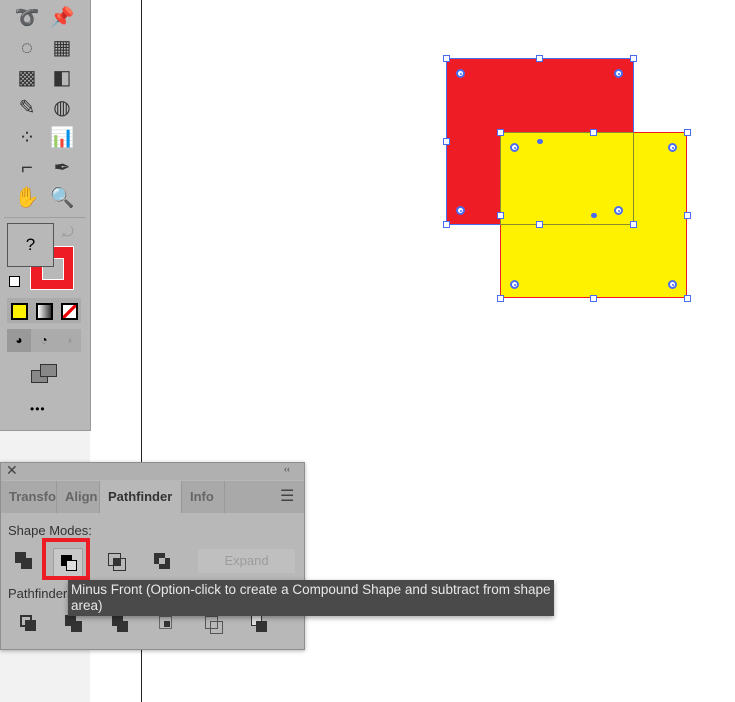  What do you see at coordinates (62, 168) in the screenshot?
I see `pen-tool-icon: ✒` at bounding box center [62, 168].